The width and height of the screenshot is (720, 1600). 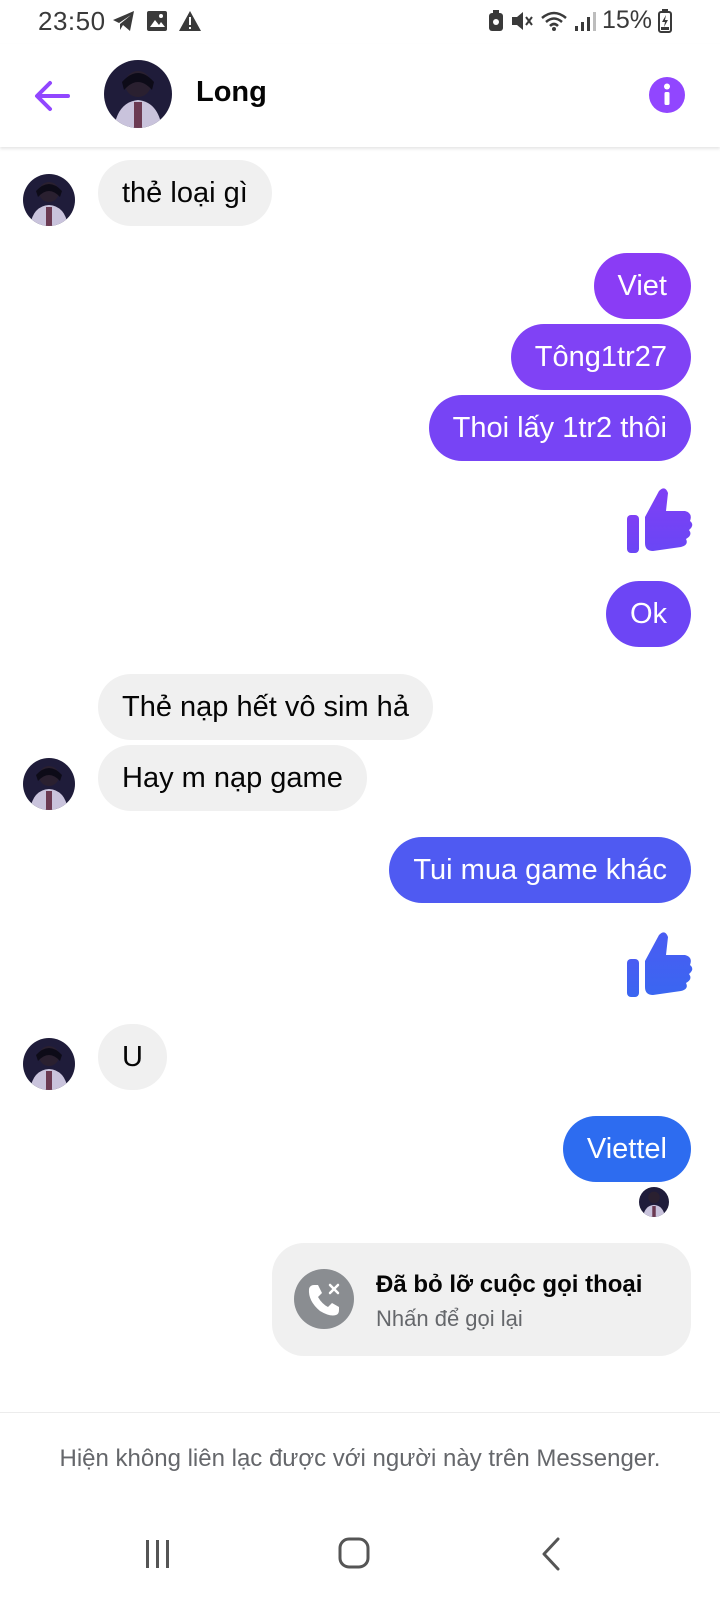 I want to click on message-bubble-incoming: Thẻ nạp hết vô sim hả, so click(x=265, y=707).